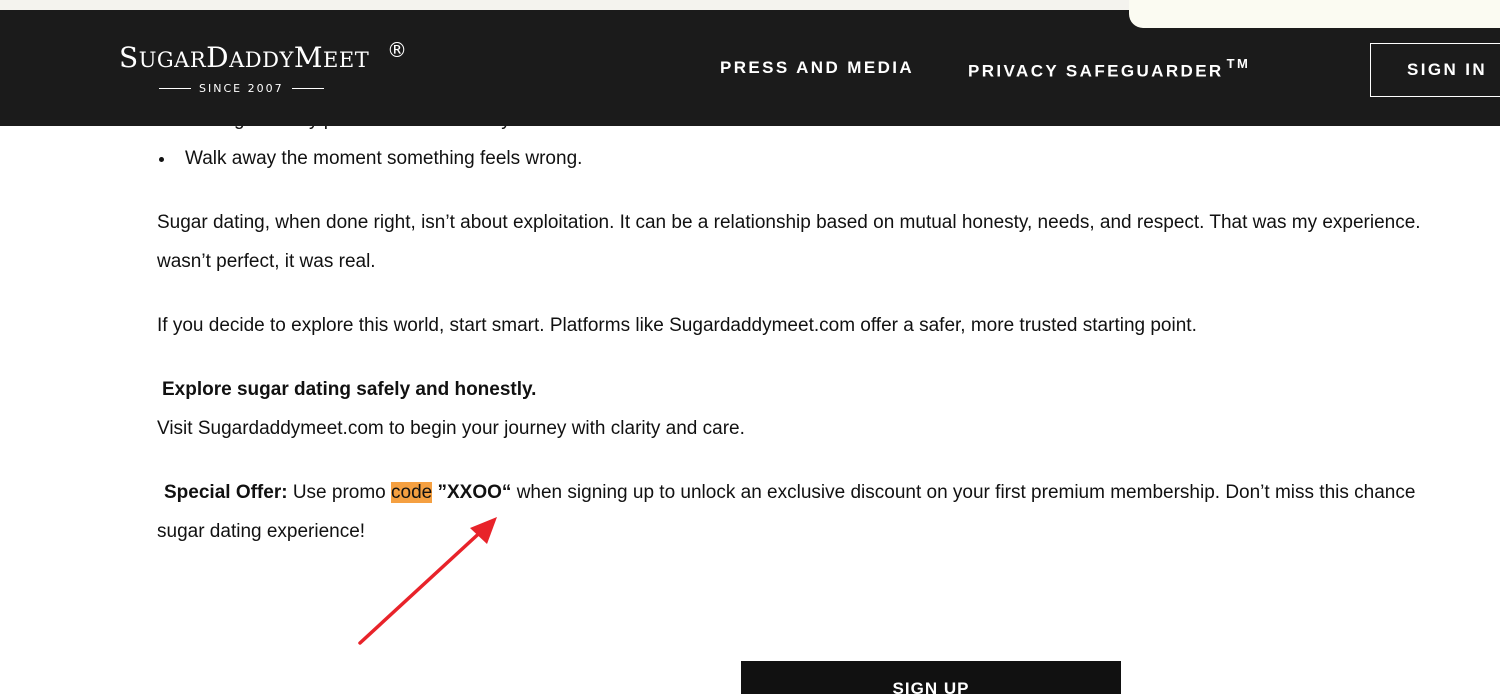 This screenshot has width=1500, height=694. What do you see at coordinates (175, 88) in the screenshot?
I see `tagline-rule-left` at bounding box center [175, 88].